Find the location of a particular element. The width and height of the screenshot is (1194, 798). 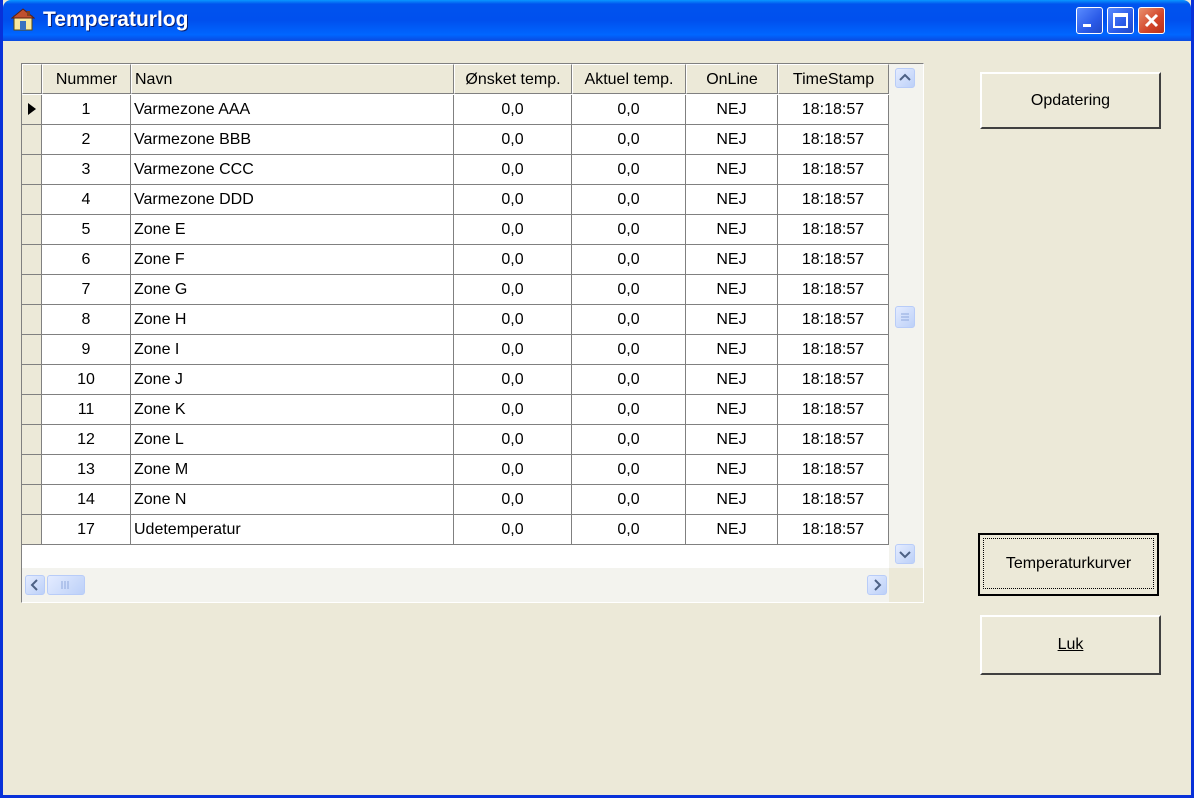

table-row: 4 Varmezone DDD 0,0 0,0 NEJ 18:18:57 is located at coordinates (455, 200).